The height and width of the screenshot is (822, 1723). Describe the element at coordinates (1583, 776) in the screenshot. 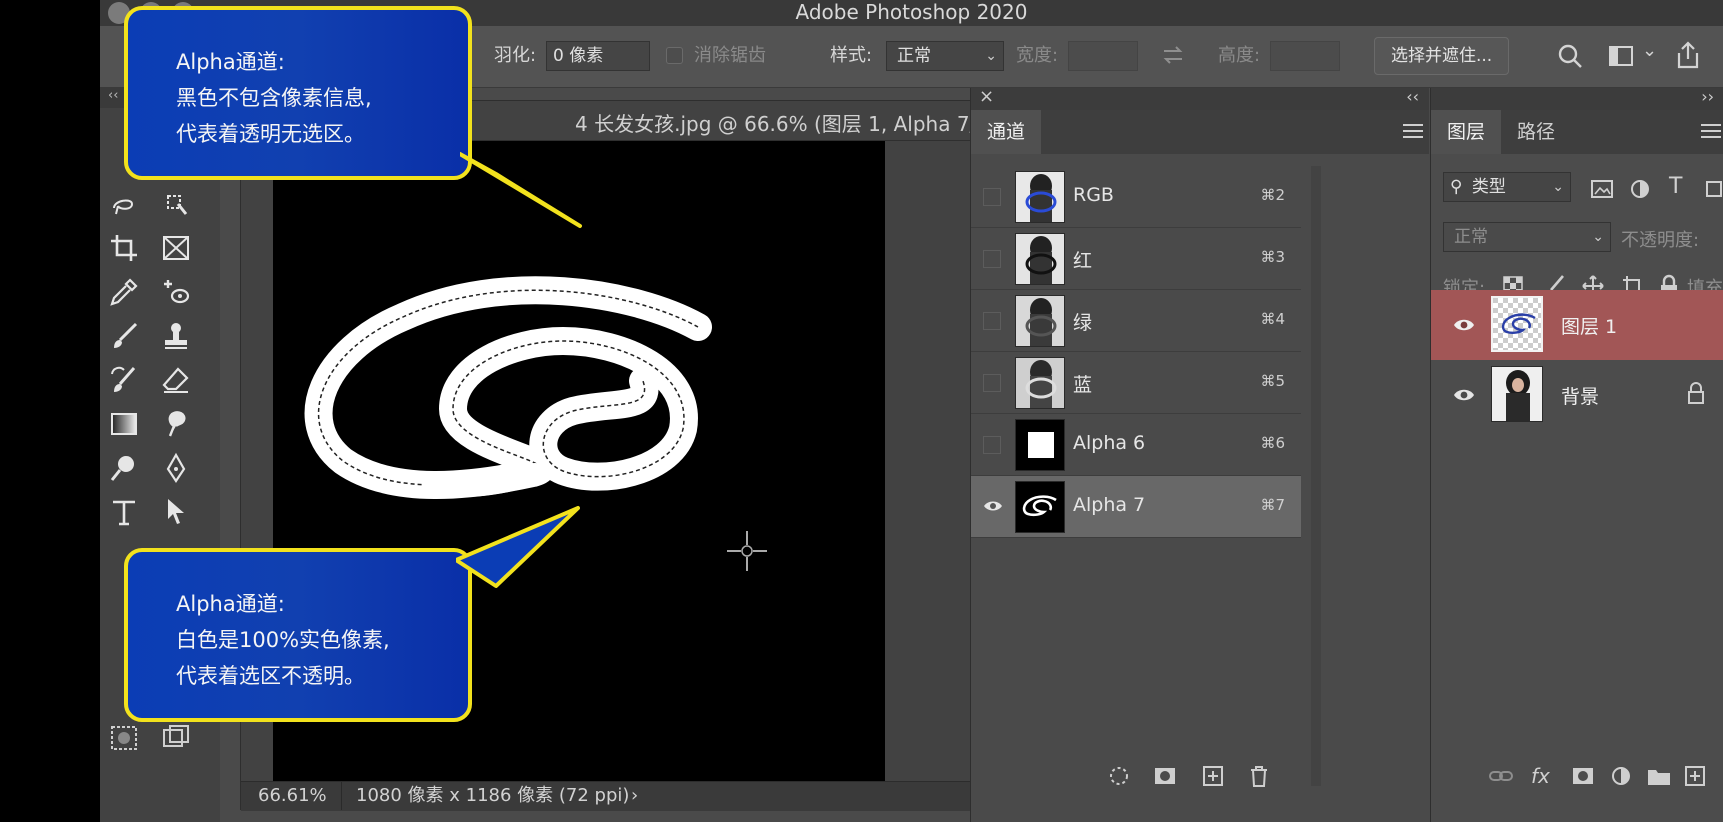

I see `layer-mask-icon` at that location.